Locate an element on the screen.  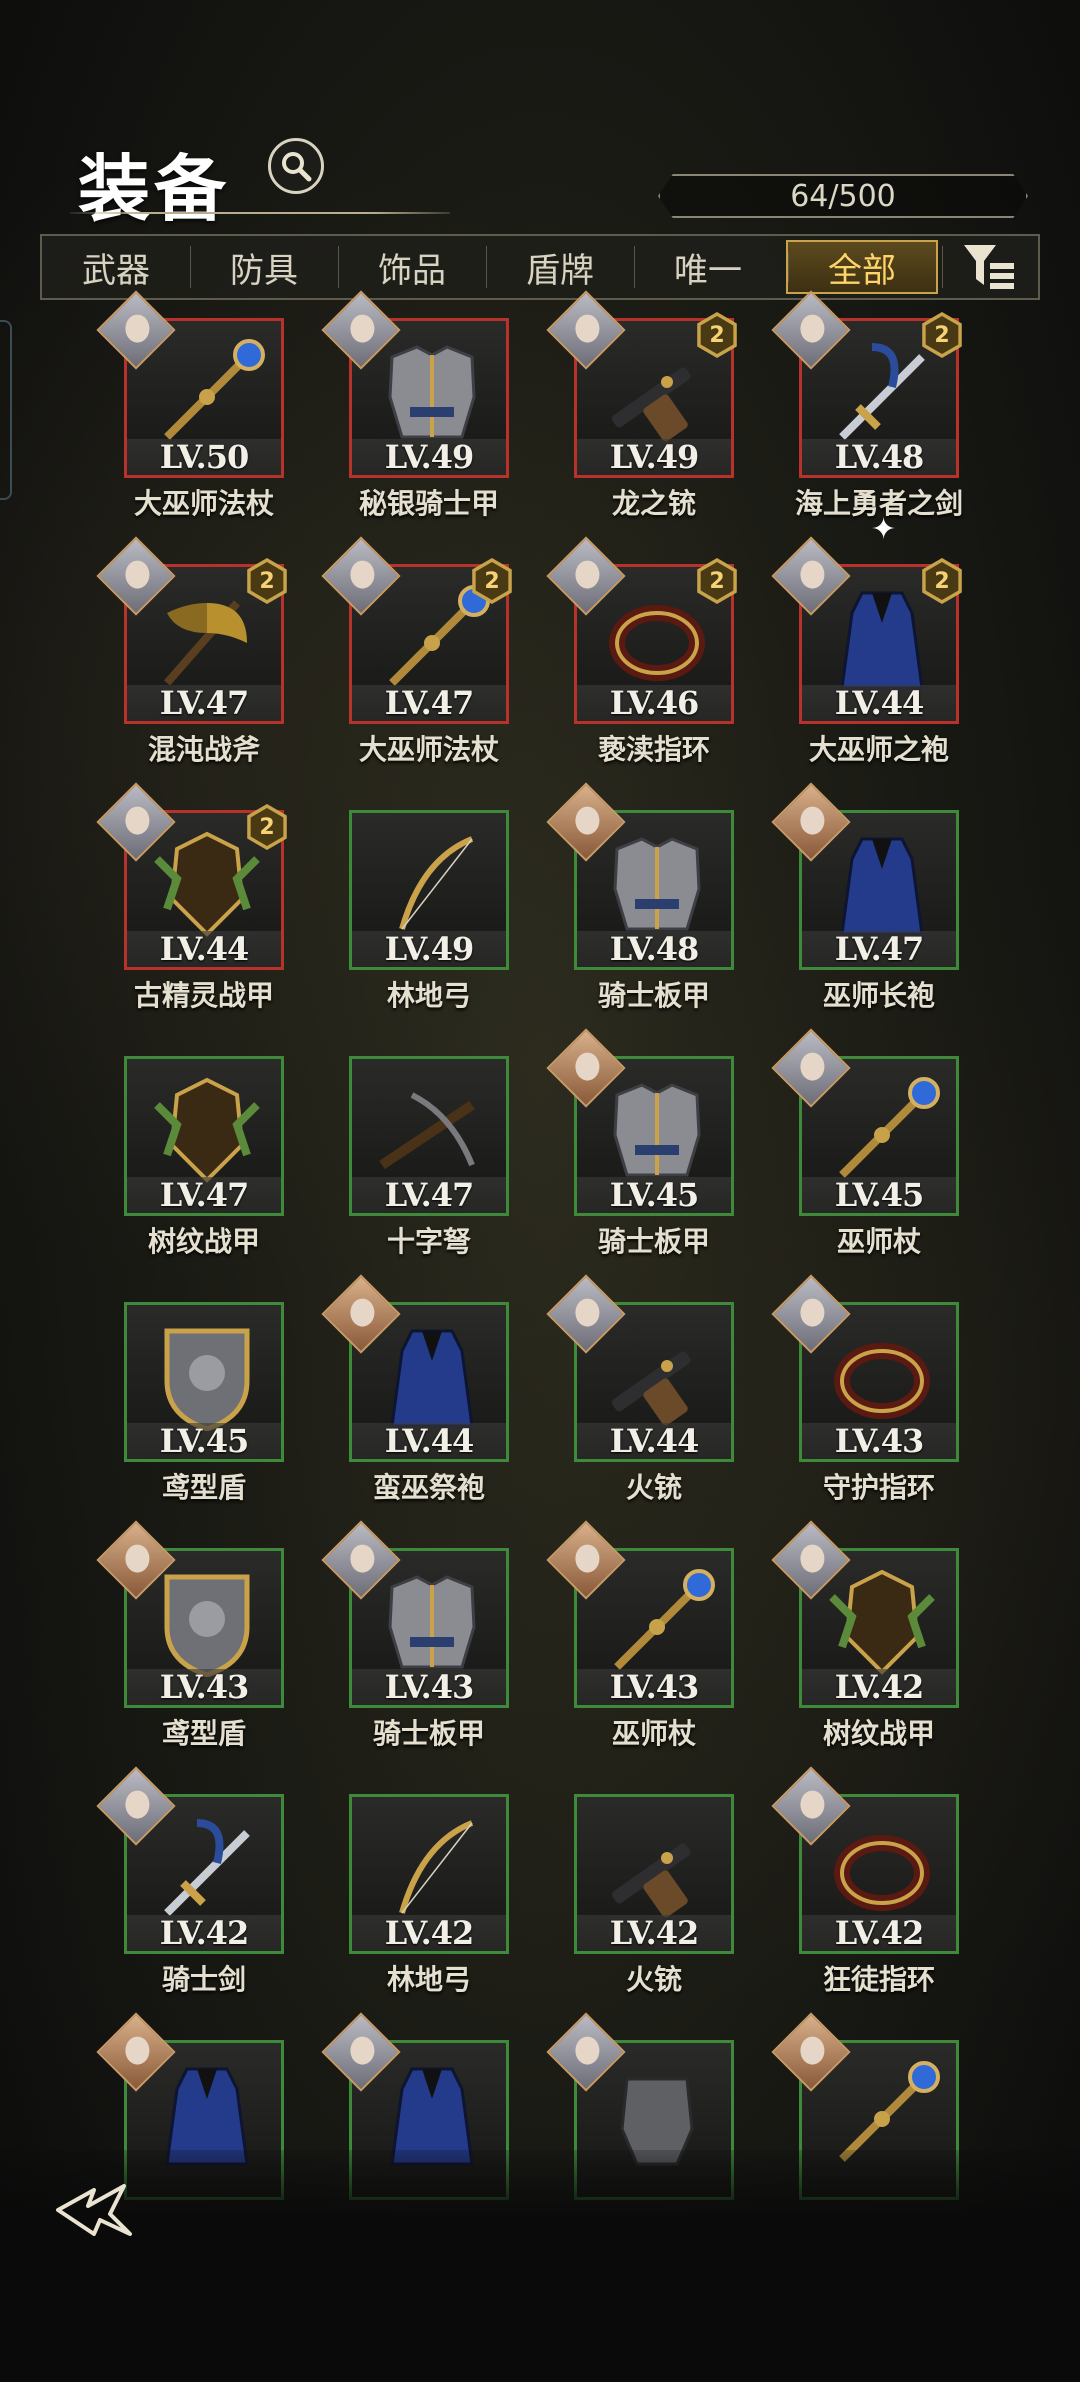
equipment-item: LV.45 骑士板甲 is located at coordinates (641, 1164).